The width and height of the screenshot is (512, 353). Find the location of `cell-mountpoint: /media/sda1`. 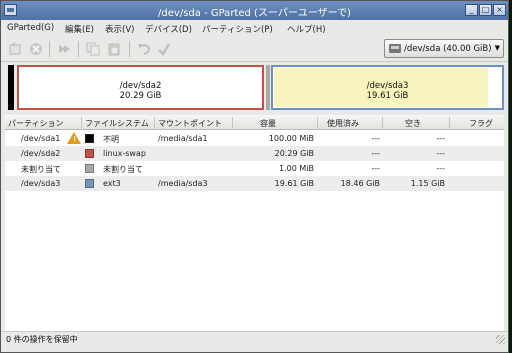

cell-mountpoint: /media/sda1 is located at coordinates (183, 138).